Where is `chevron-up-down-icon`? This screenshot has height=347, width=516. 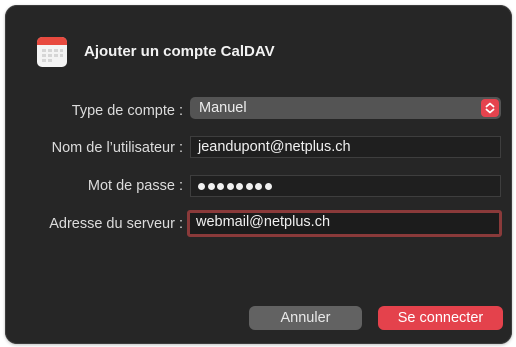 chevron-up-down-icon is located at coordinates (490, 108).